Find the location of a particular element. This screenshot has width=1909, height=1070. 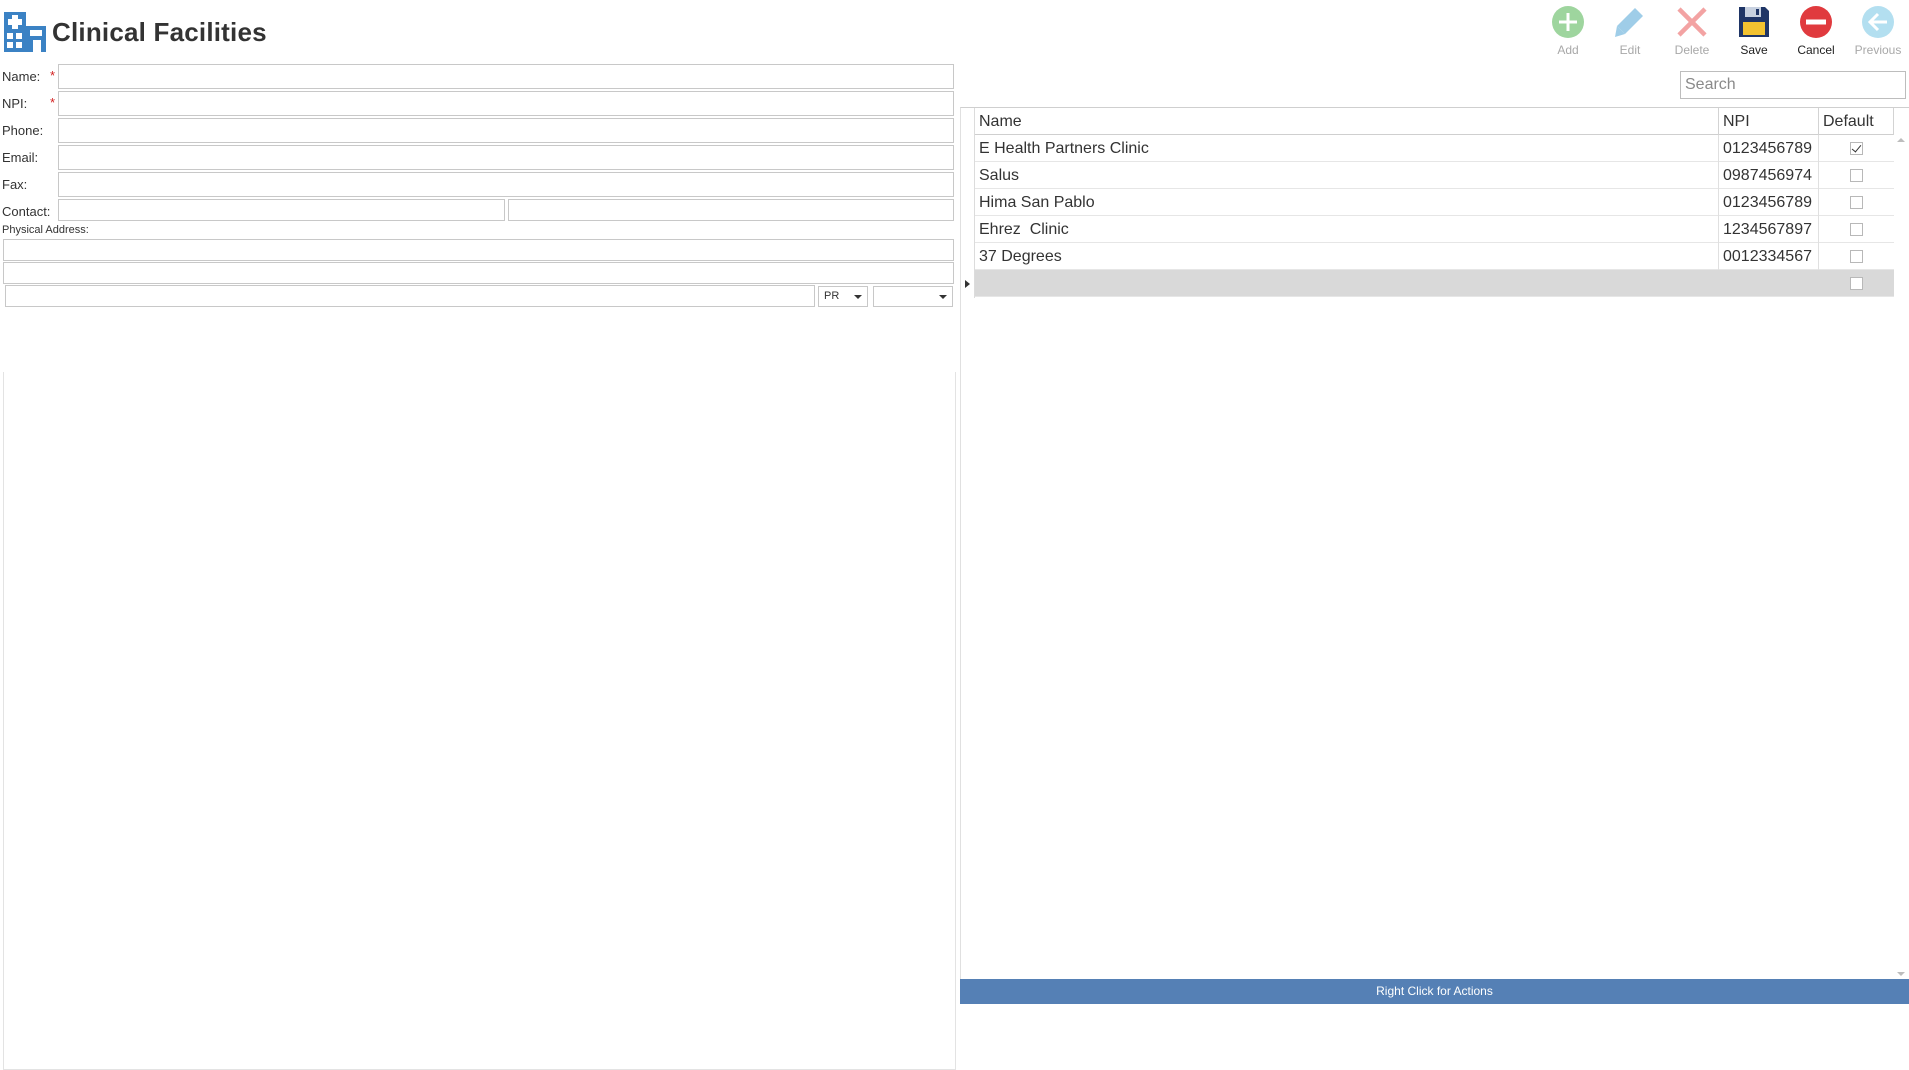

npi-row: NPI: * is located at coordinates (478, 104).